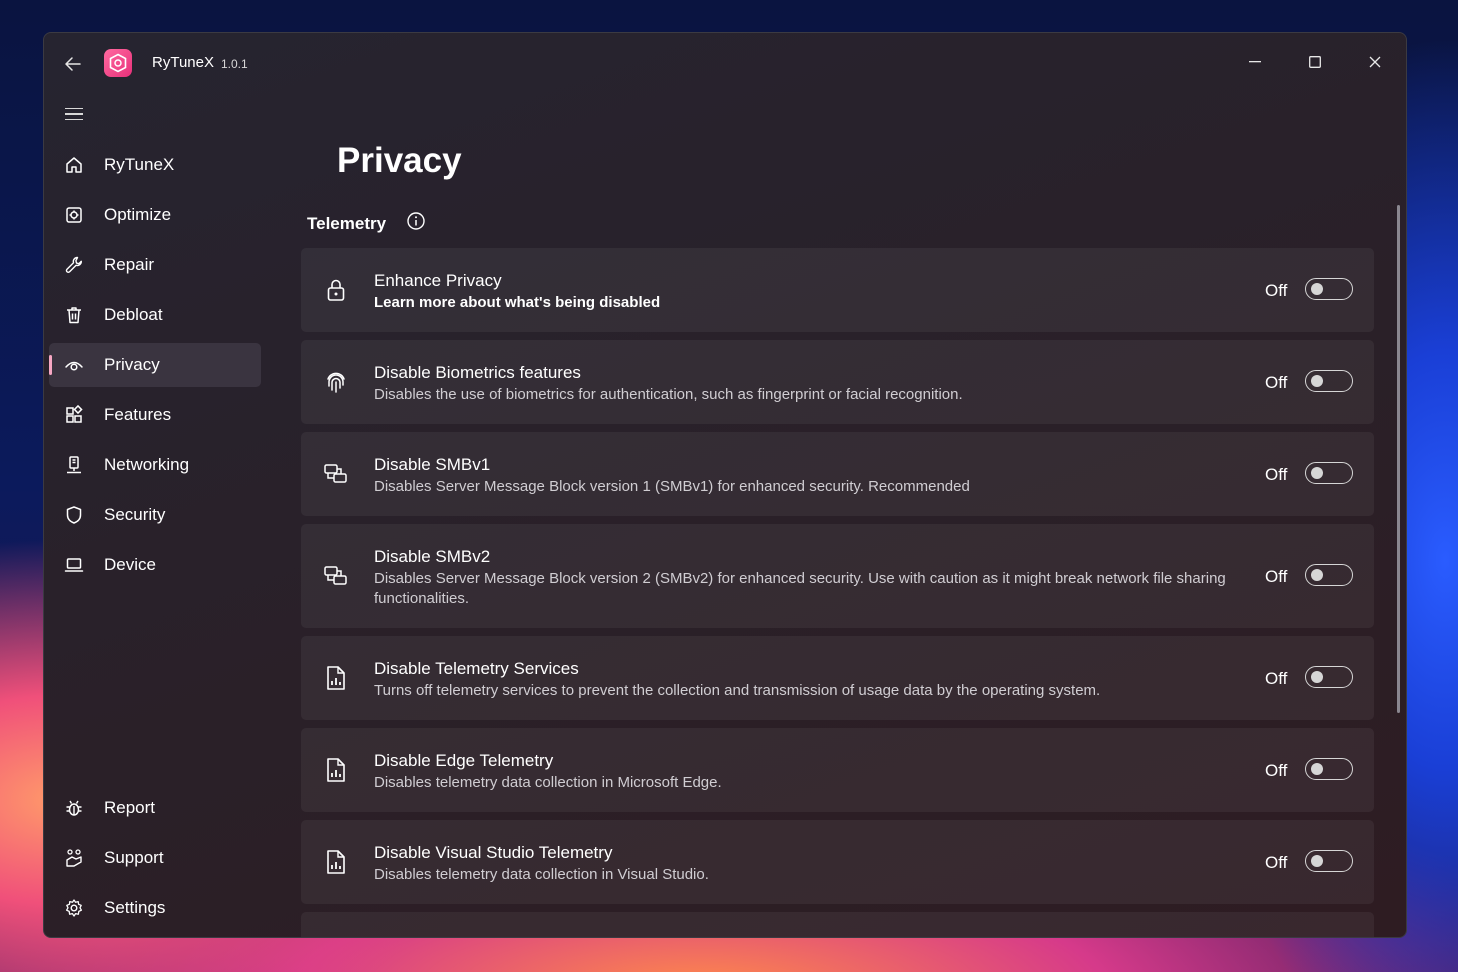 The image size is (1458, 972). What do you see at coordinates (464, 760) in the screenshot?
I see `setting-title: Disable Edge Telemetry` at bounding box center [464, 760].